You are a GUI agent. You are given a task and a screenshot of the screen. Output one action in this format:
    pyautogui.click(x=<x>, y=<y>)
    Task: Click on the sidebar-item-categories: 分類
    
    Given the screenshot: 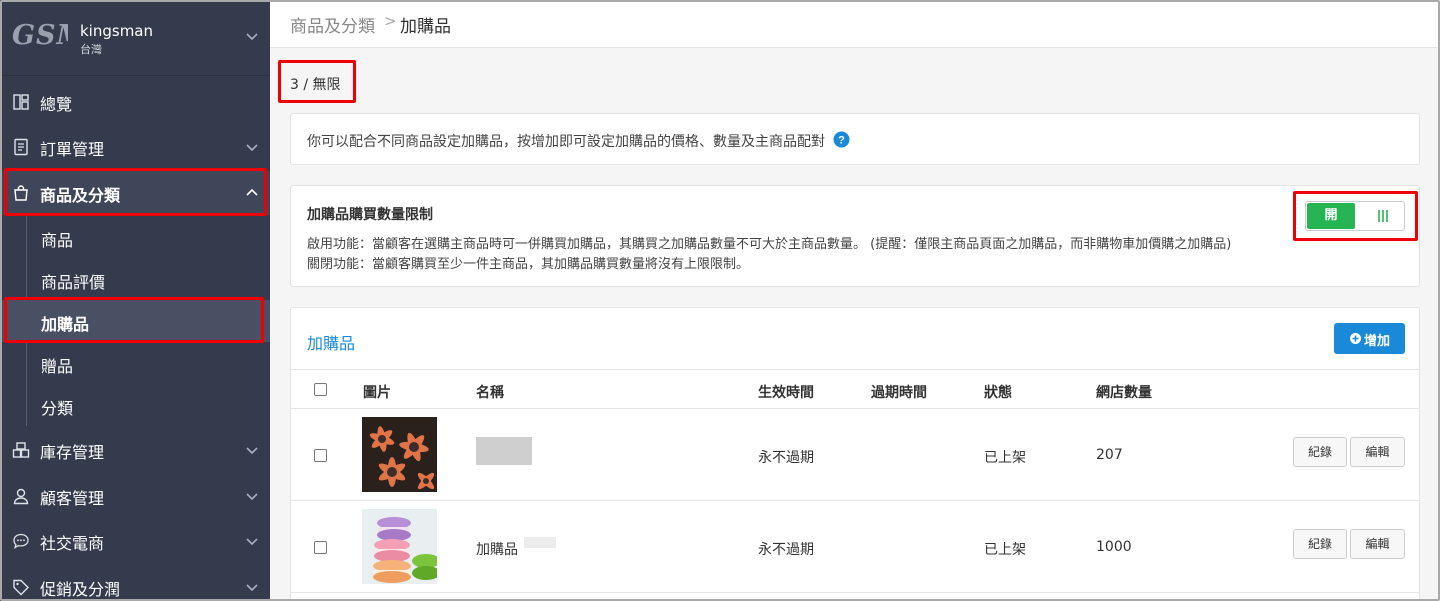 What is the action you would take?
    pyautogui.click(x=135, y=405)
    